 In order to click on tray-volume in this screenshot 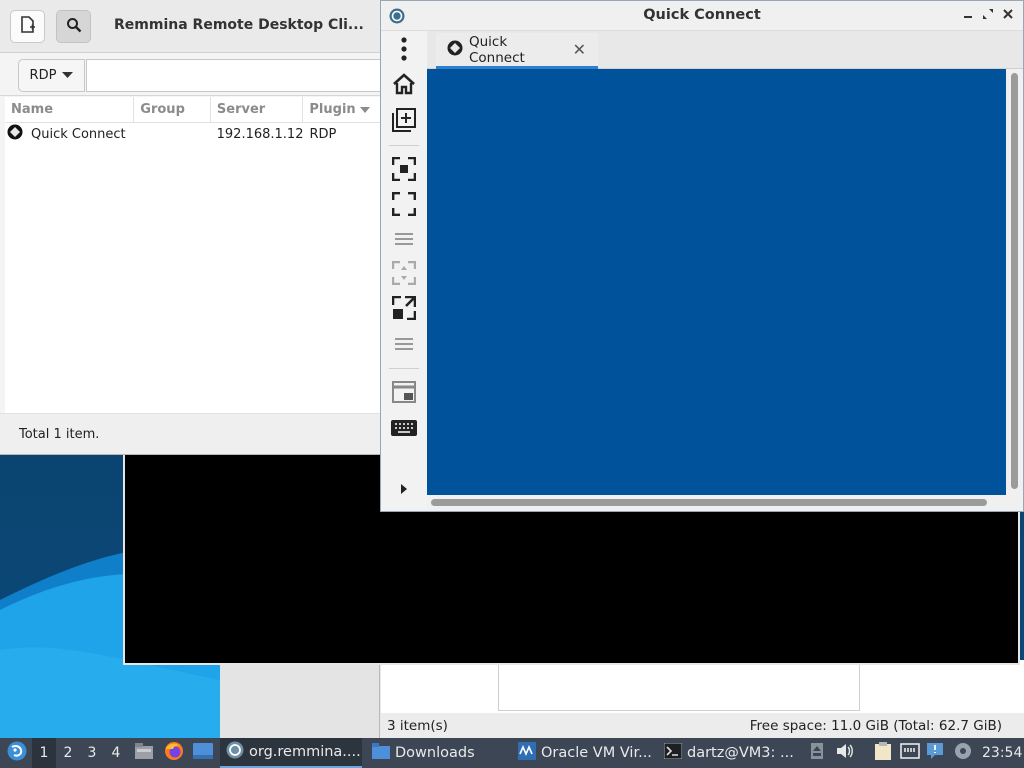, I will do `click(845, 753)`.